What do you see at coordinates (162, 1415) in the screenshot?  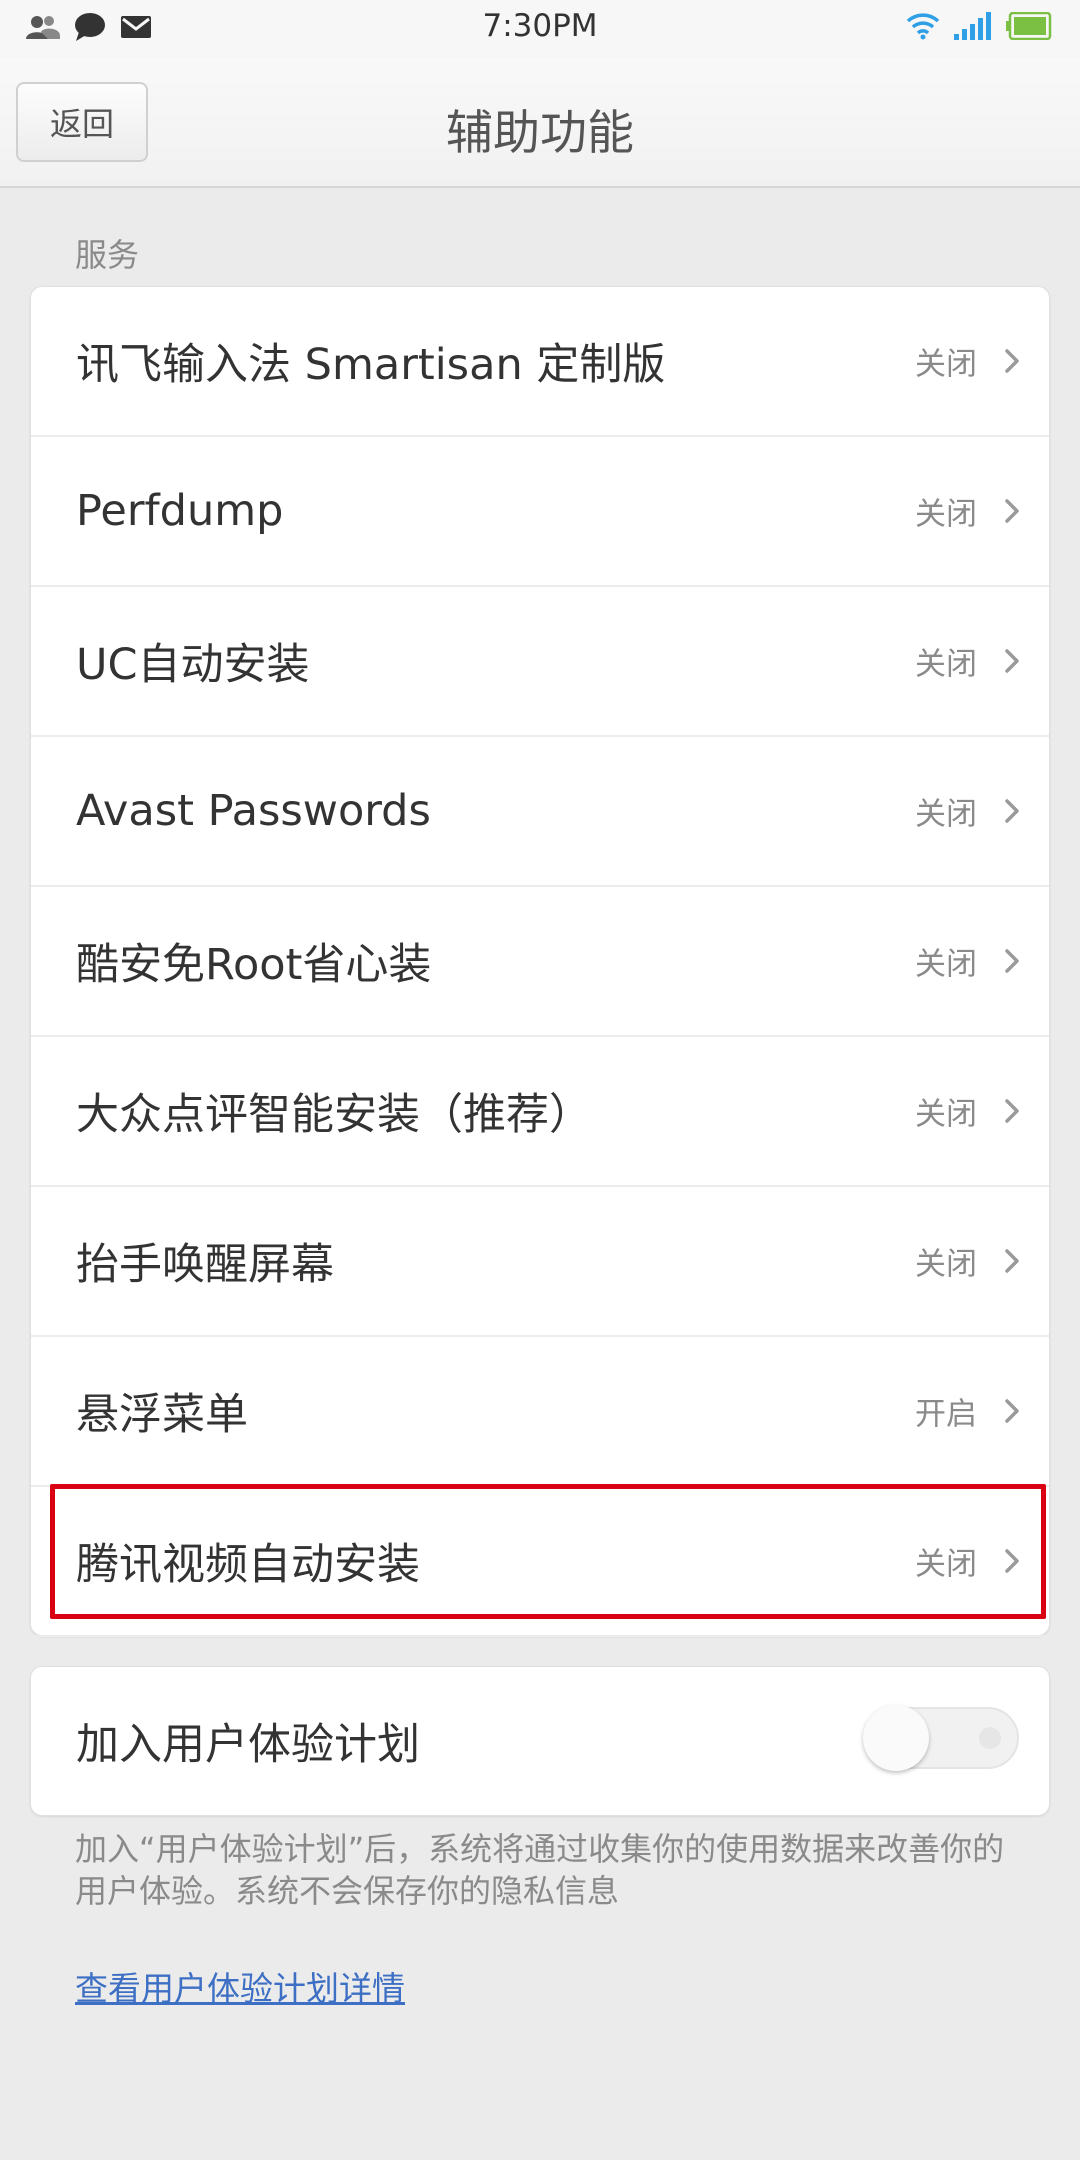 I see `service-label: 悬浮菜单` at bounding box center [162, 1415].